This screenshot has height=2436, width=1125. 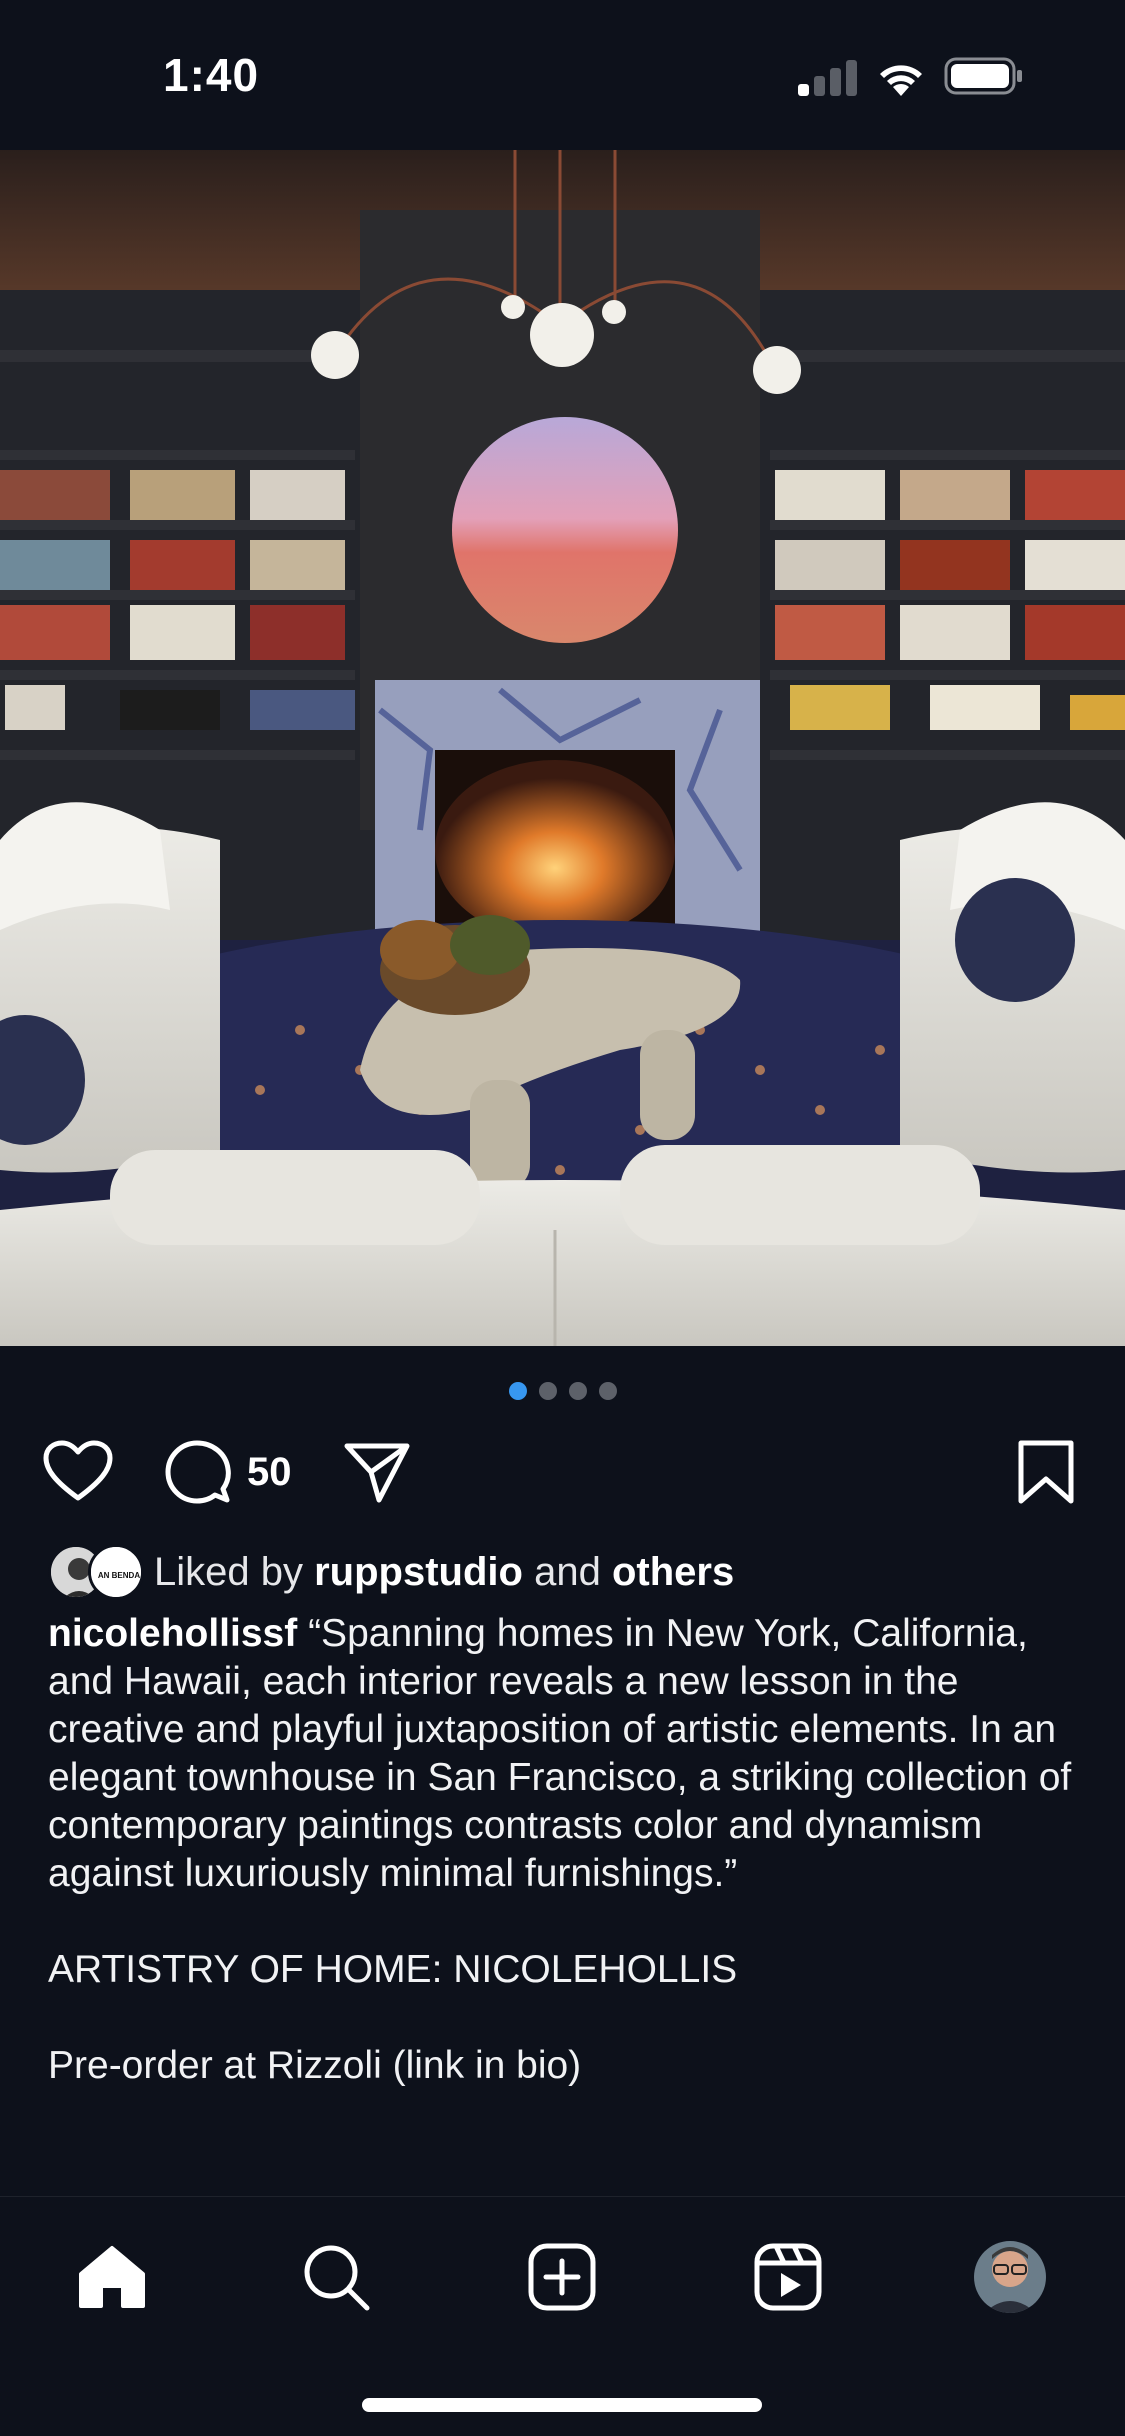 I want to click on caption-line3: Pre-order at Rizzoli (link in bio), so click(x=315, y=2065).